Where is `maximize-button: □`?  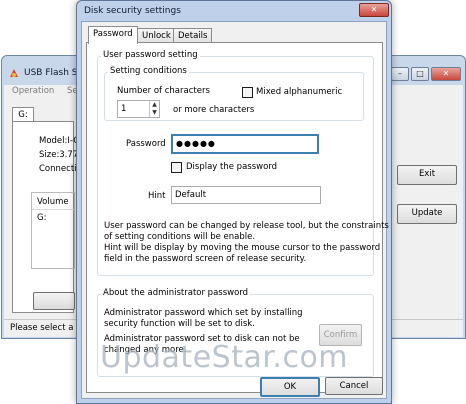
maximize-button: □ is located at coordinates (420, 74).